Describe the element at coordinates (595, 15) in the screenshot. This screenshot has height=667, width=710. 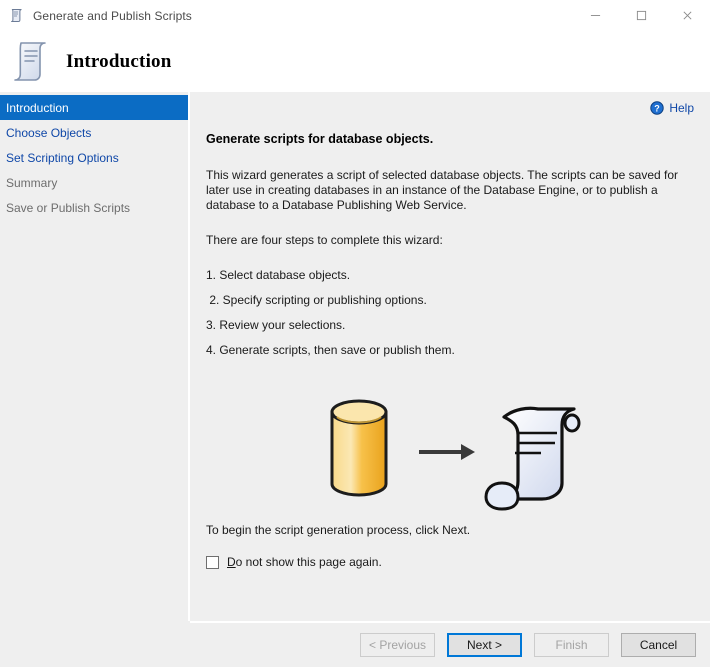
I see `minimize-icon` at that location.